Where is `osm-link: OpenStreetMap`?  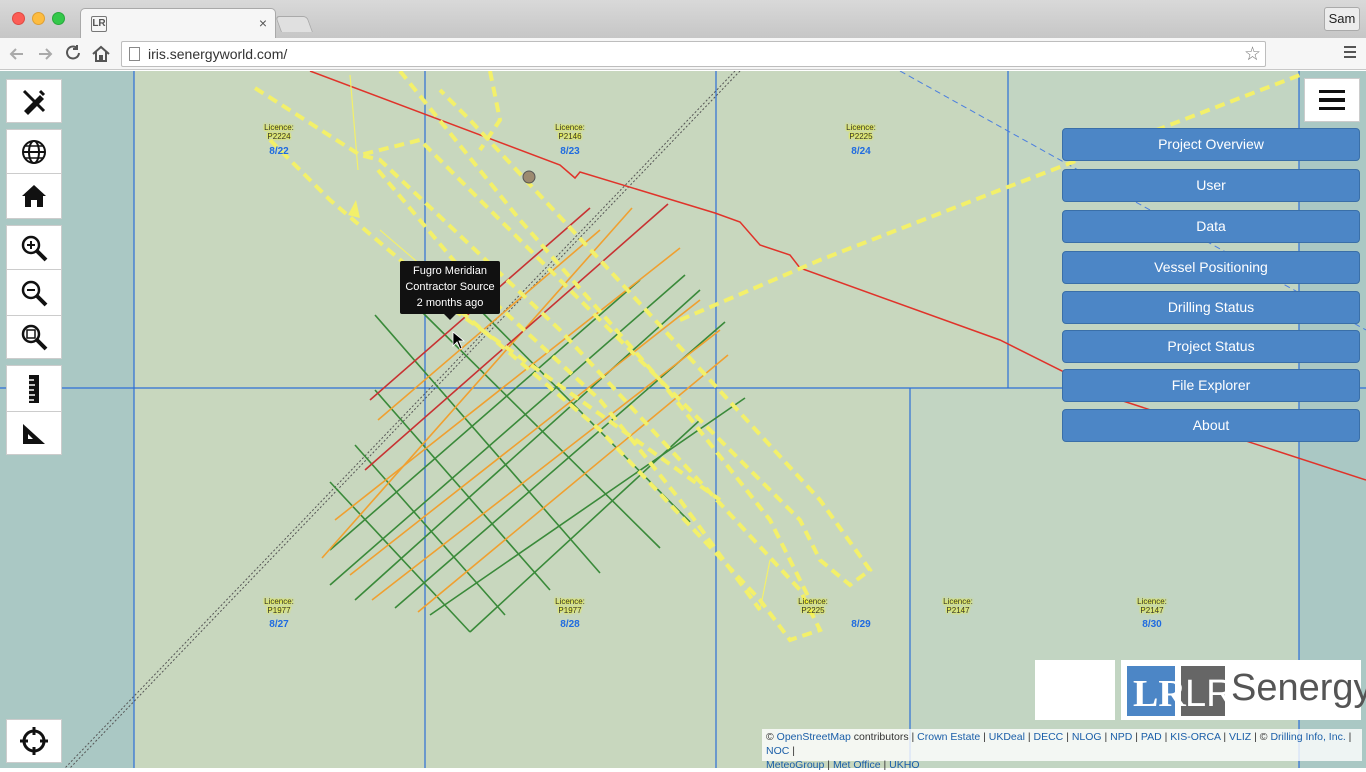
osm-link: OpenStreetMap is located at coordinates (814, 737).